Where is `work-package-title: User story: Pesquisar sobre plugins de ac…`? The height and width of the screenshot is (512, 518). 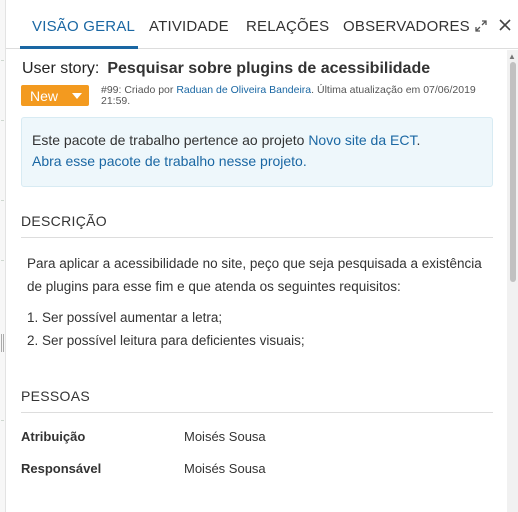
work-package-title: User story: Pesquisar sobre plugins de ac… is located at coordinates (226, 69).